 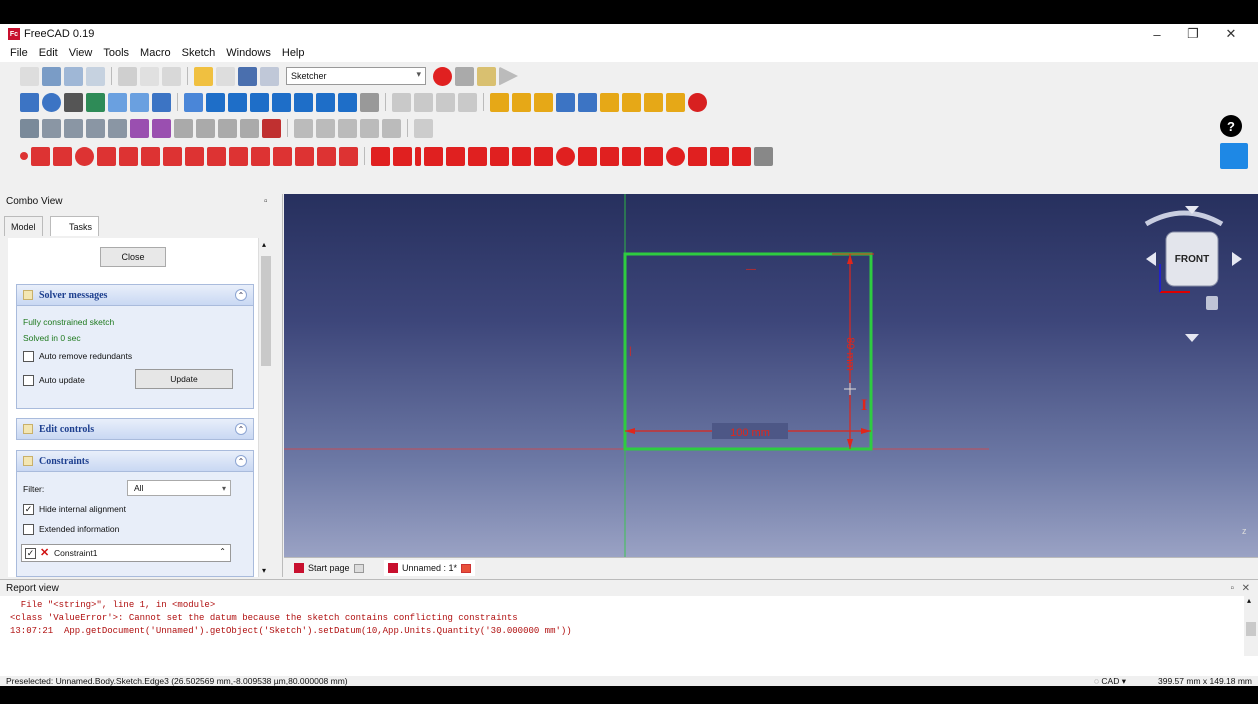 What do you see at coordinates (1234, 156) in the screenshot?
I see `sketch-mode-icon` at bounding box center [1234, 156].